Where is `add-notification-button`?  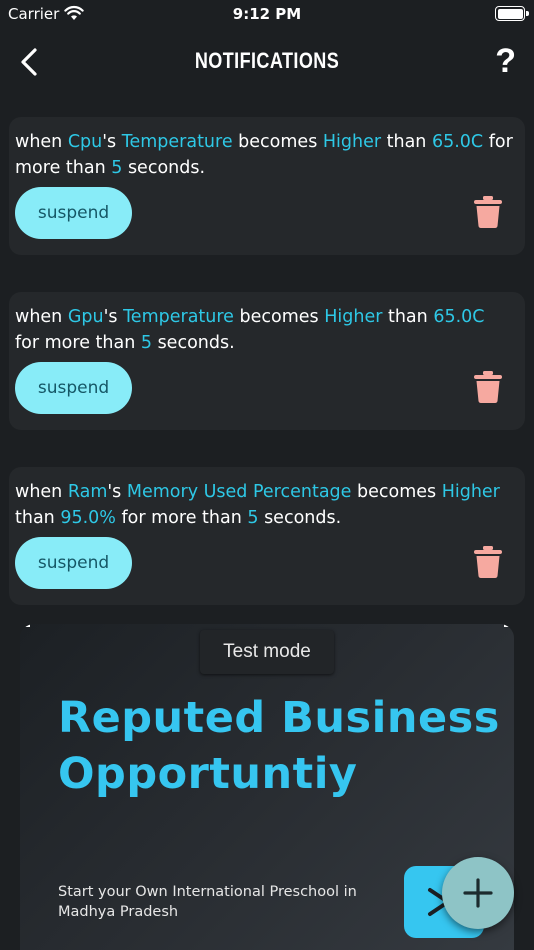
add-notification-button is located at coordinates (478, 893).